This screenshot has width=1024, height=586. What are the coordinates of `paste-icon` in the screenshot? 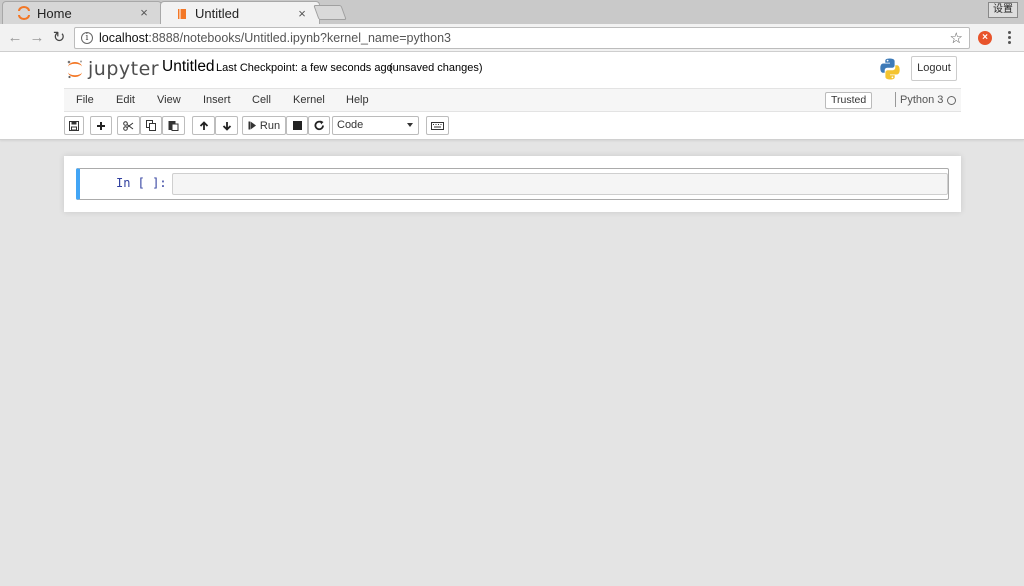 It's located at (173, 126).